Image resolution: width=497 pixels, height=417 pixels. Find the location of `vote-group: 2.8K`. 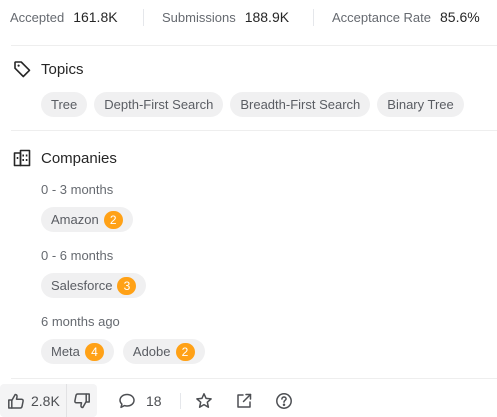

vote-group: 2.8K is located at coordinates (48, 400).